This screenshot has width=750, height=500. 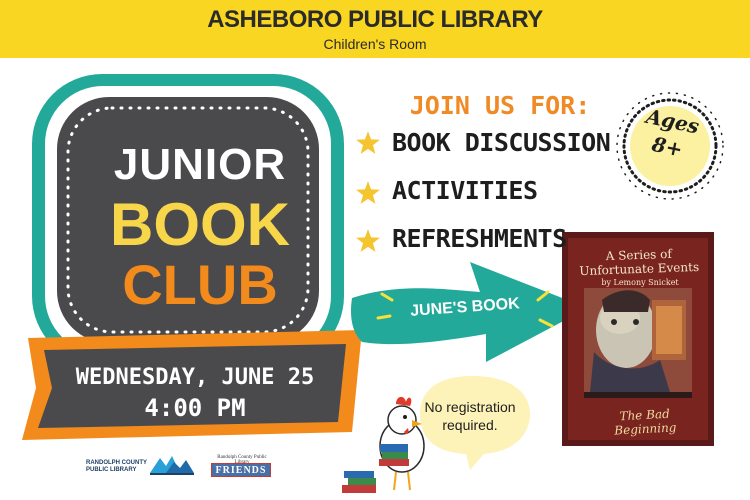 What do you see at coordinates (375, 44) in the screenshot?
I see `library-subtitle: Children's Room` at bounding box center [375, 44].